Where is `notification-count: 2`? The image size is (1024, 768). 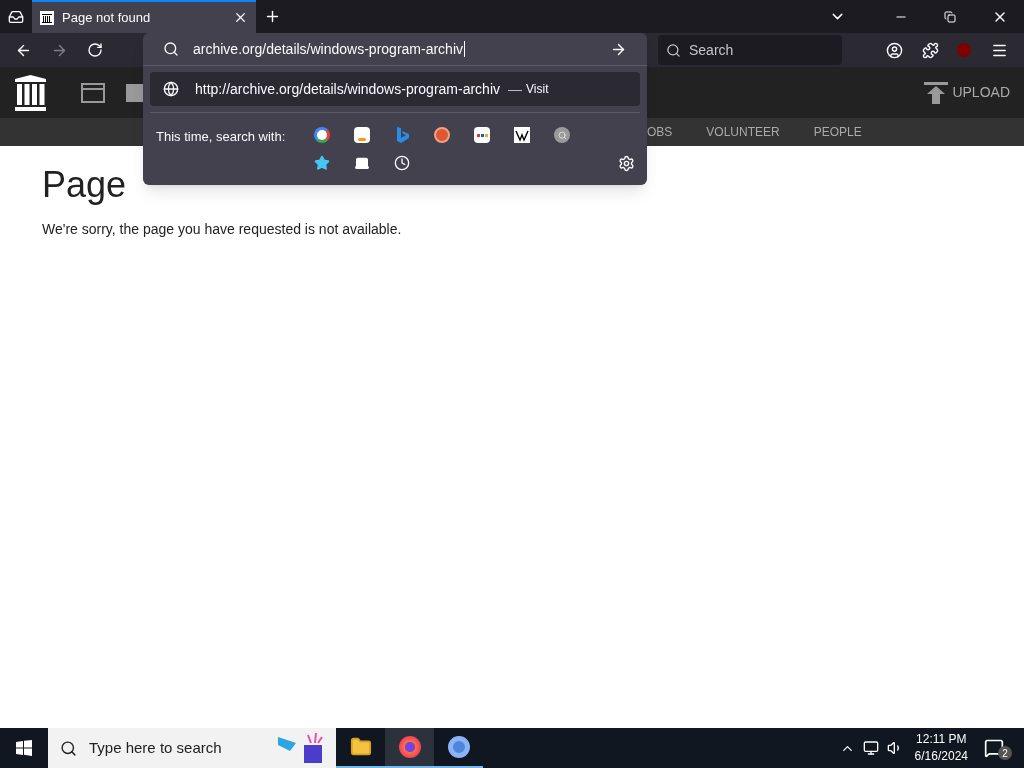 notification-count: 2 is located at coordinates (1005, 753).